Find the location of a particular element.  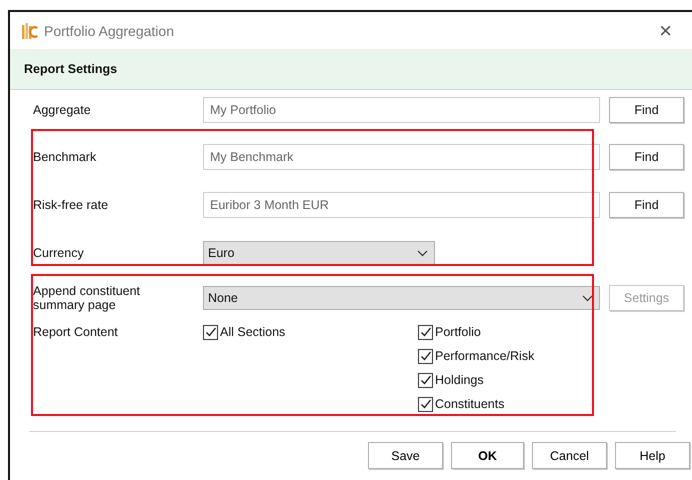

text-field: My Portfolio is located at coordinates (401, 110).